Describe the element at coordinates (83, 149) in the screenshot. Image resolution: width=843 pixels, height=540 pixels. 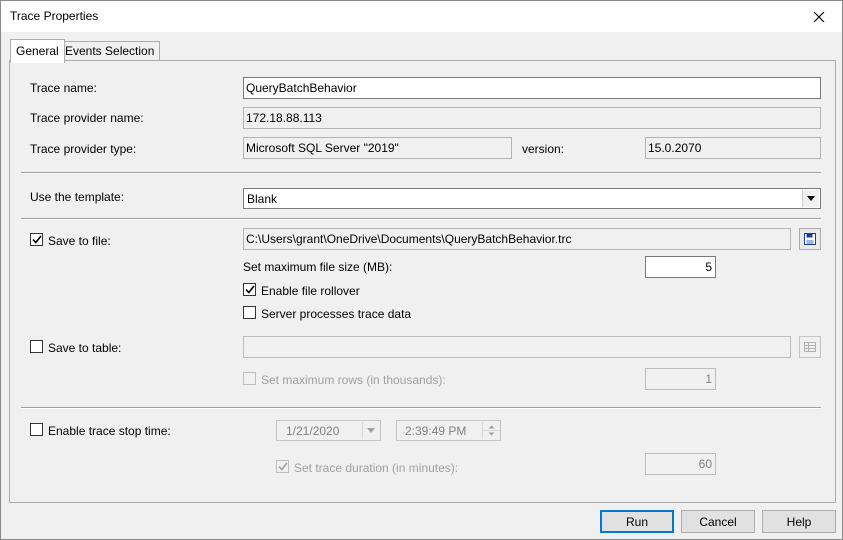
I see `provider-type-label: Trace provider type:` at that location.